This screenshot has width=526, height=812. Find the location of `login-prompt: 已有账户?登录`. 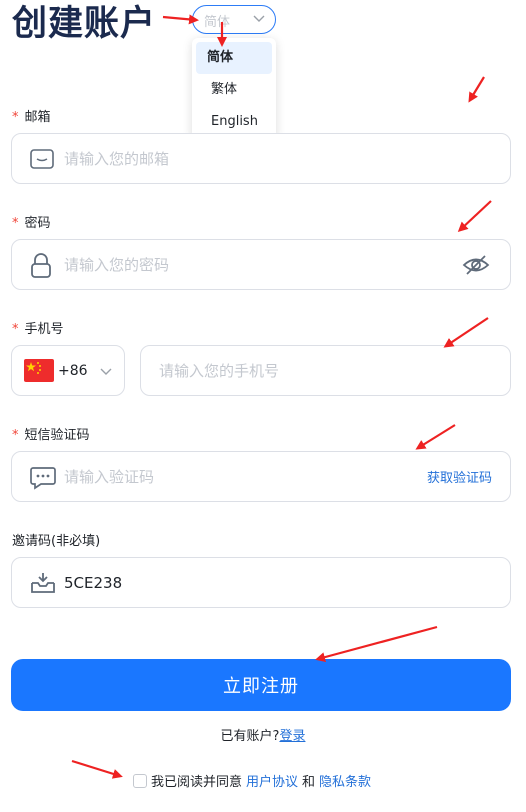

login-prompt: 已有账户?登录 is located at coordinates (263, 736).